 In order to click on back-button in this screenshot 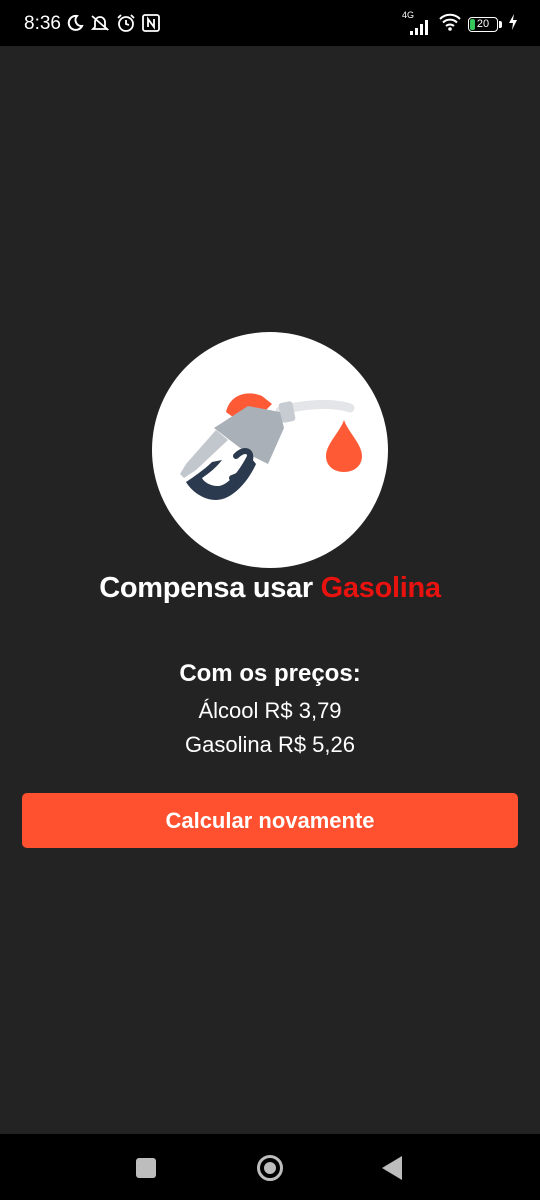, I will do `click(392, 1168)`.